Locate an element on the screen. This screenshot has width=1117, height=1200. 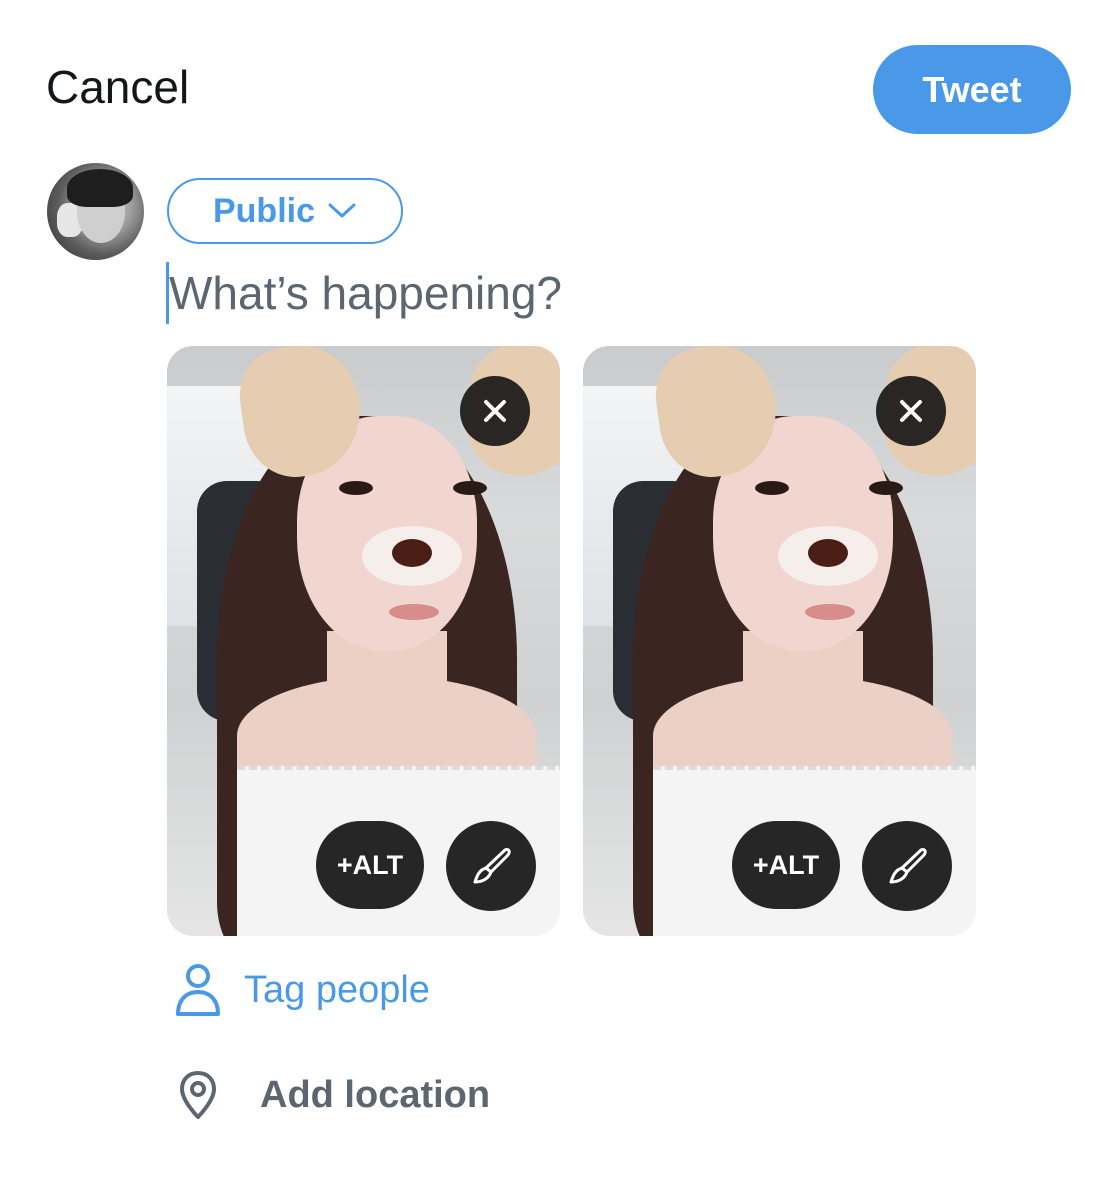
location-pin-icon is located at coordinates (198, 1095).